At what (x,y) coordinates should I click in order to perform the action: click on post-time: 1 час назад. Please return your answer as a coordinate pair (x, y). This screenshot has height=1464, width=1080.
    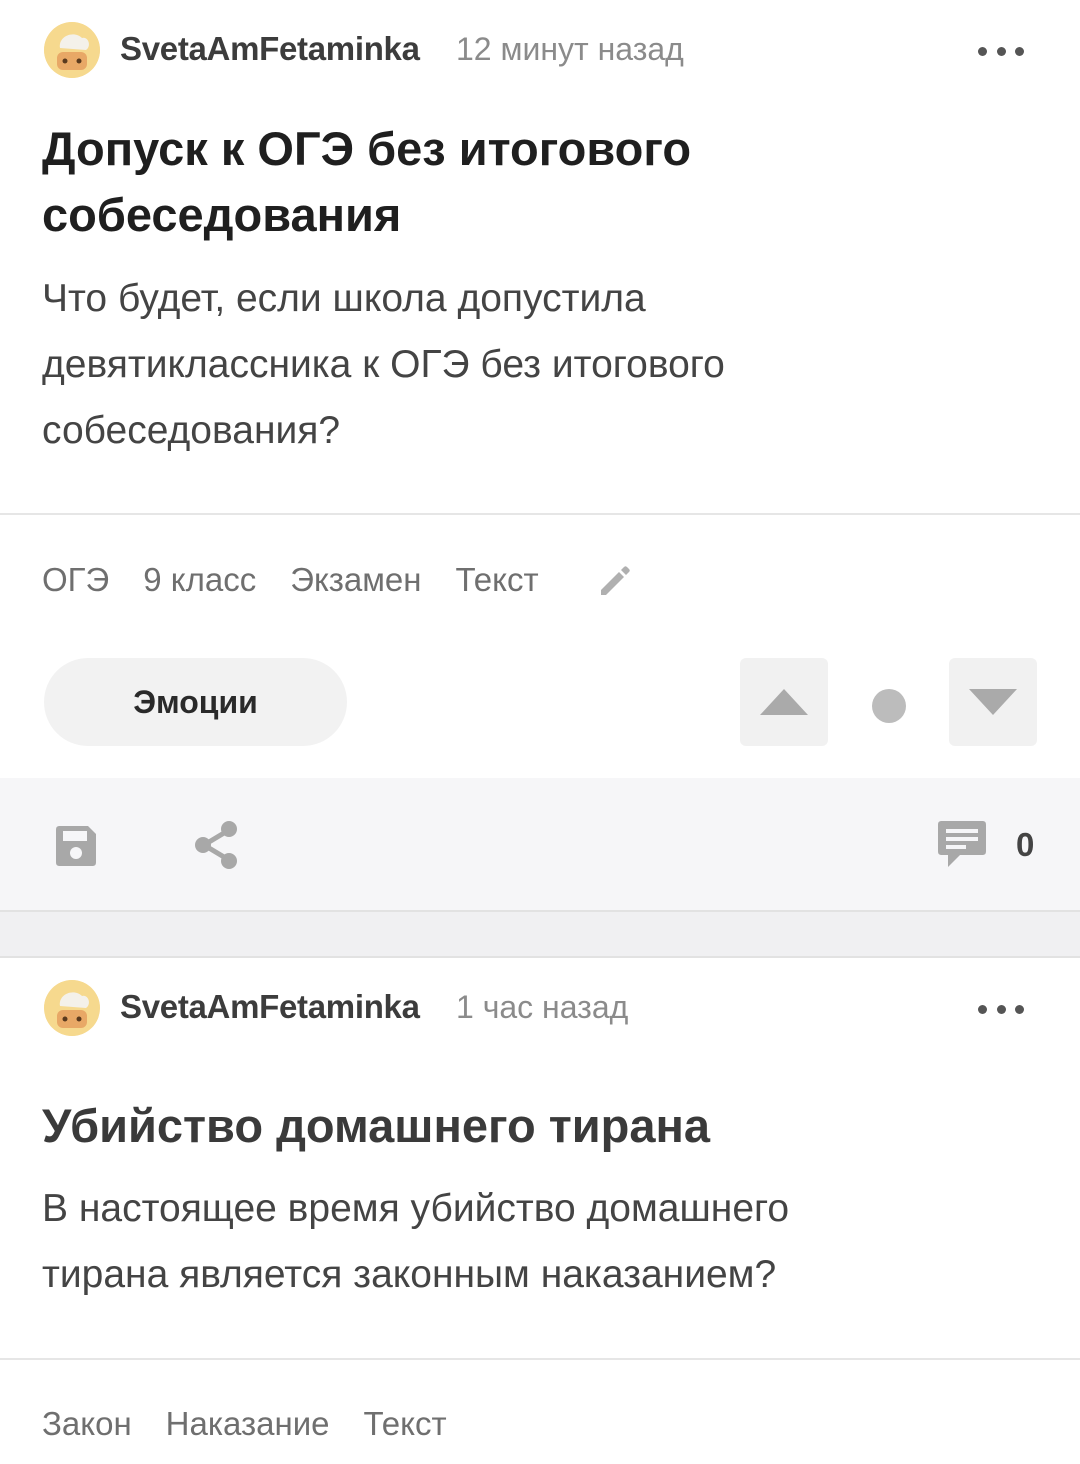
    Looking at the image, I should click on (542, 1007).